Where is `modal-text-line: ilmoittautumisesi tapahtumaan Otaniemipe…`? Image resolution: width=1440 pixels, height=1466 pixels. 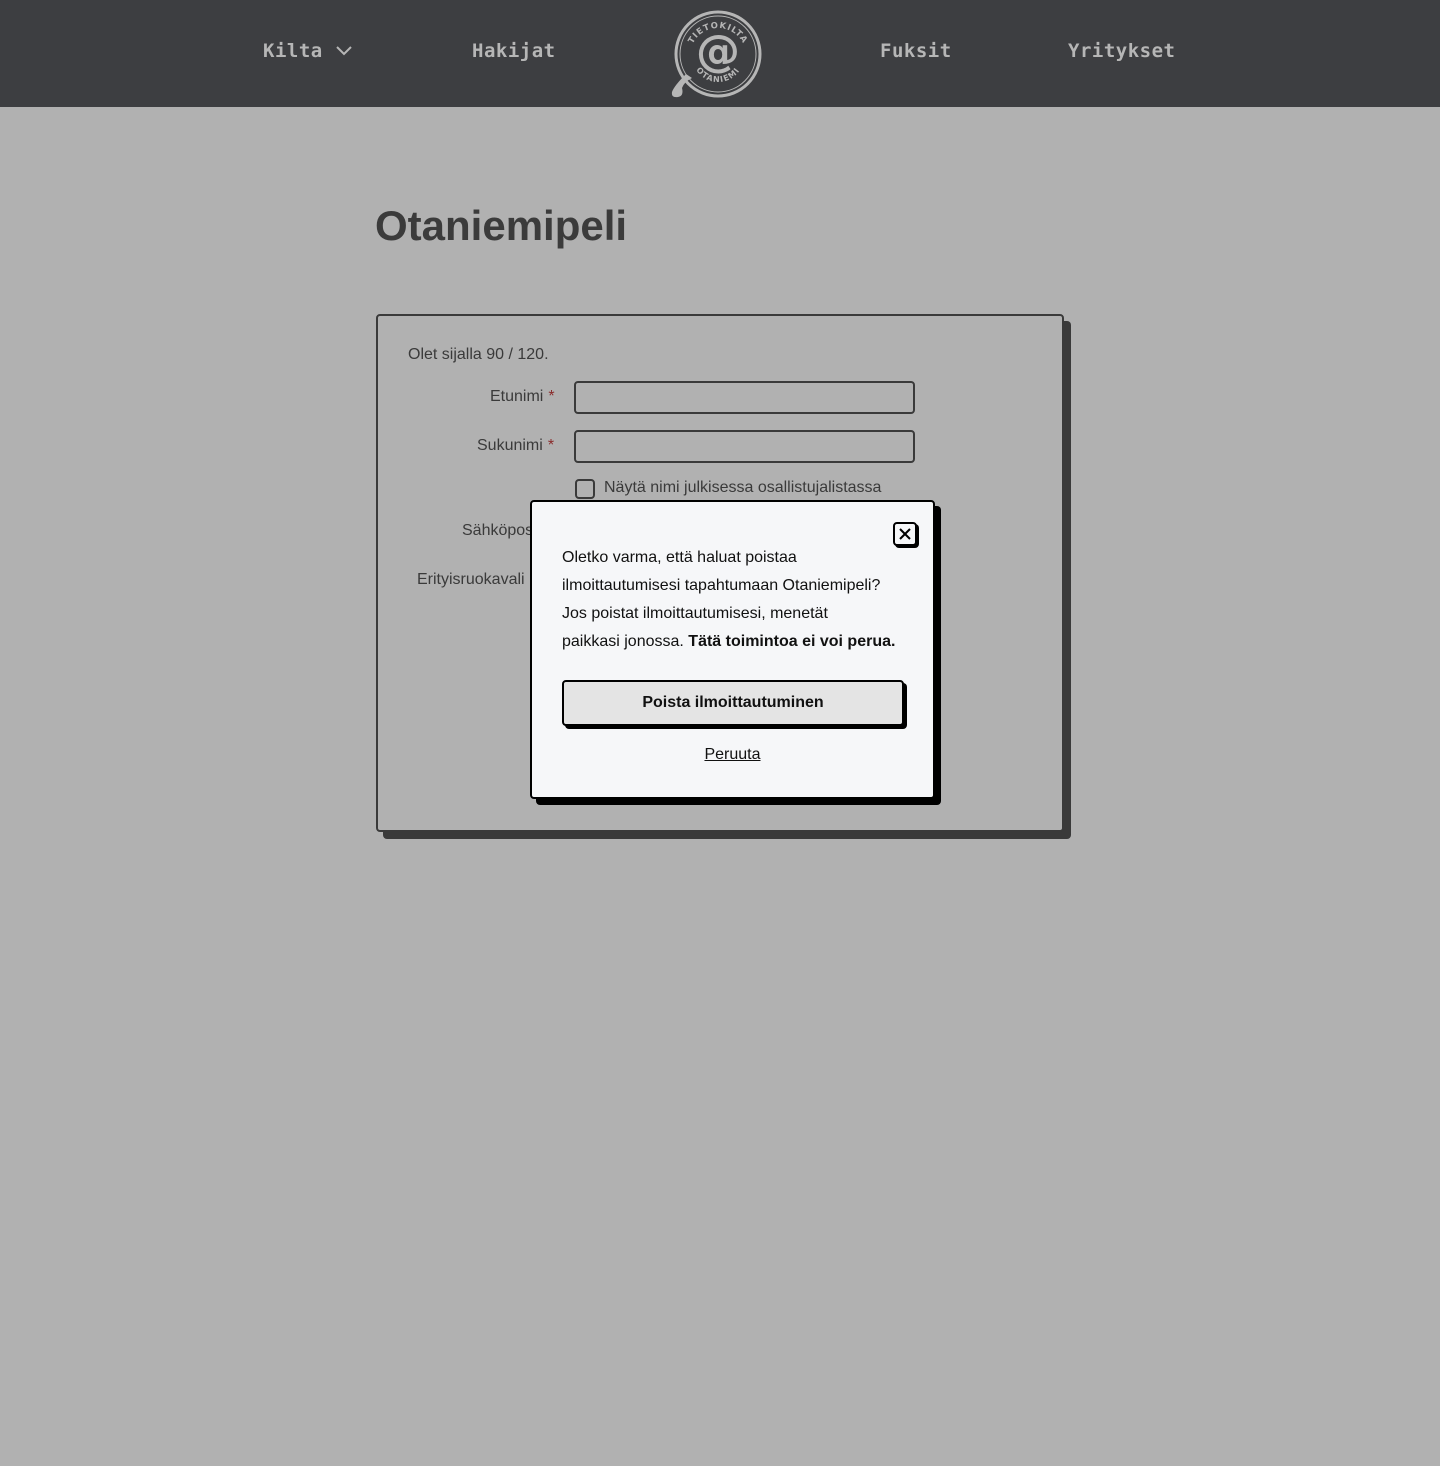 modal-text-line: ilmoittautumisesi tapahtumaan Otaniemipe… is located at coordinates (721, 585).